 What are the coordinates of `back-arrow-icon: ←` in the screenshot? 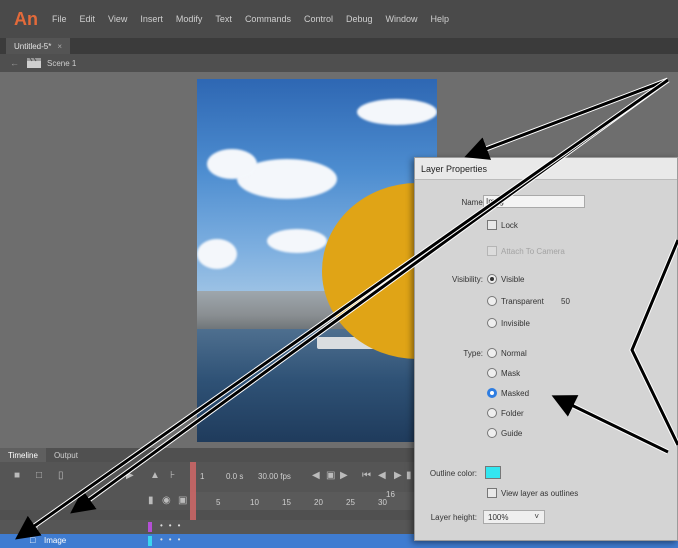 It's located at (14, 63).